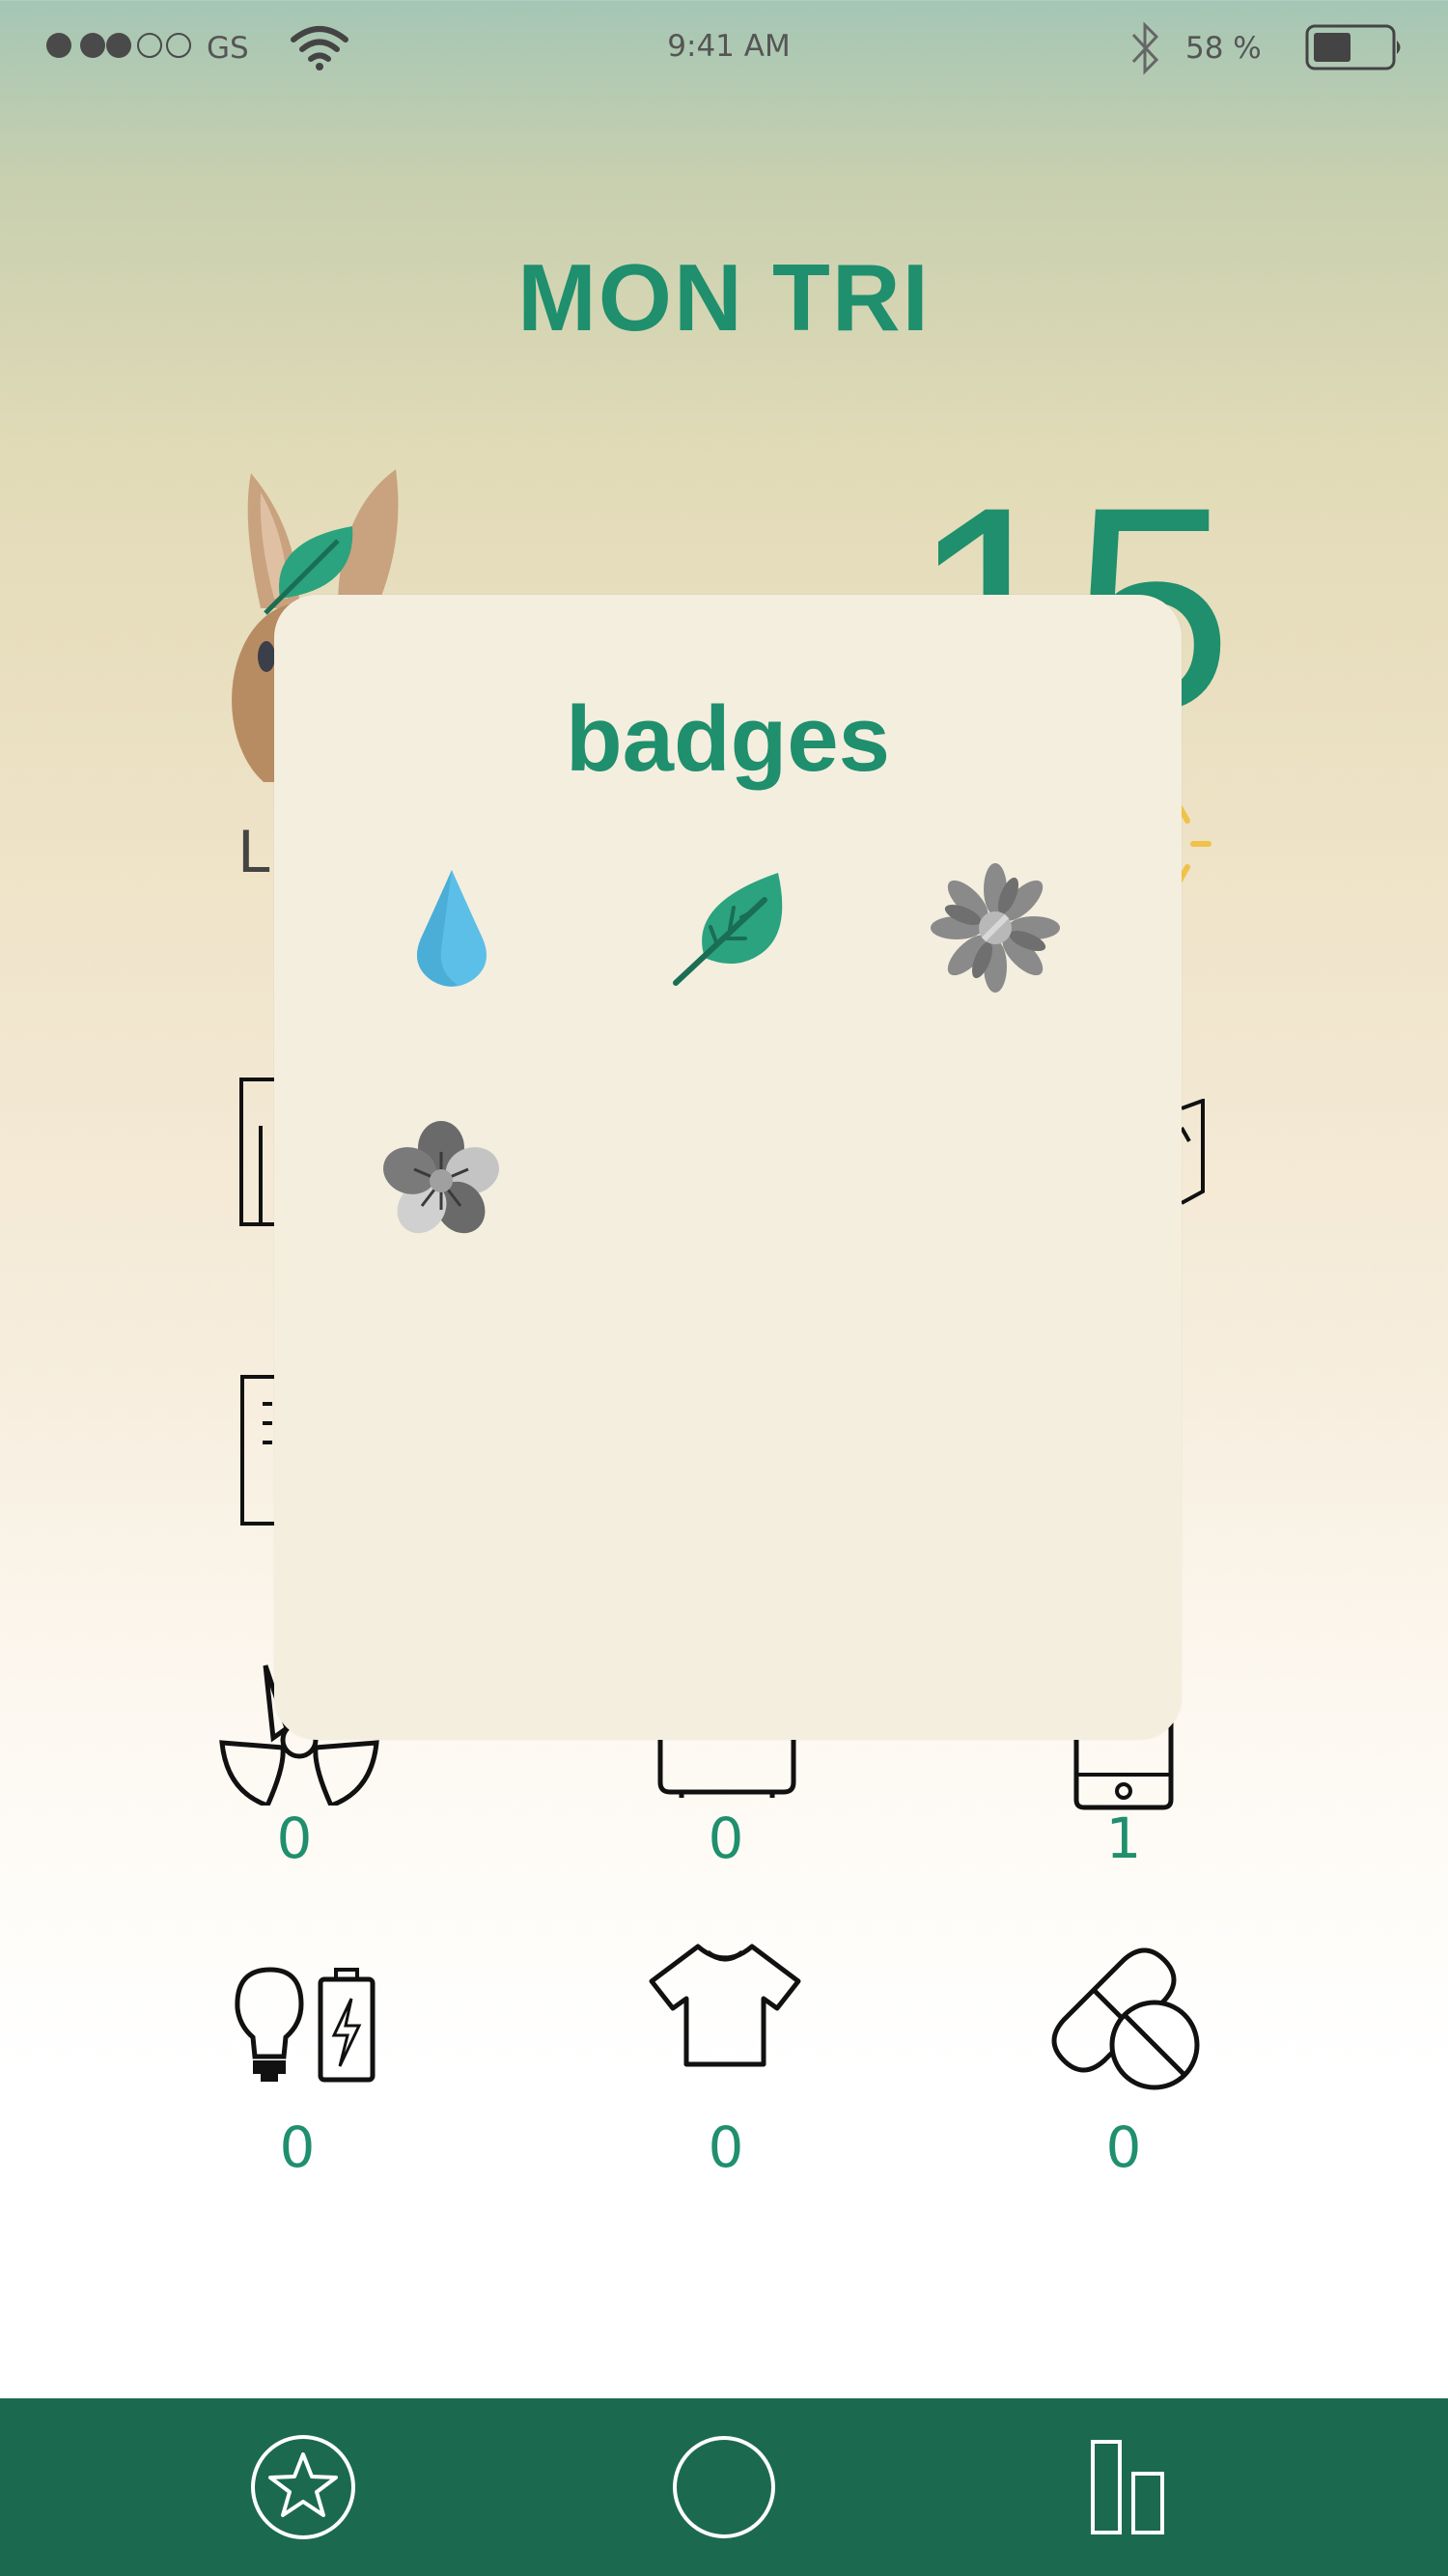  I want to click on tab-bar, so click(724, 2487).